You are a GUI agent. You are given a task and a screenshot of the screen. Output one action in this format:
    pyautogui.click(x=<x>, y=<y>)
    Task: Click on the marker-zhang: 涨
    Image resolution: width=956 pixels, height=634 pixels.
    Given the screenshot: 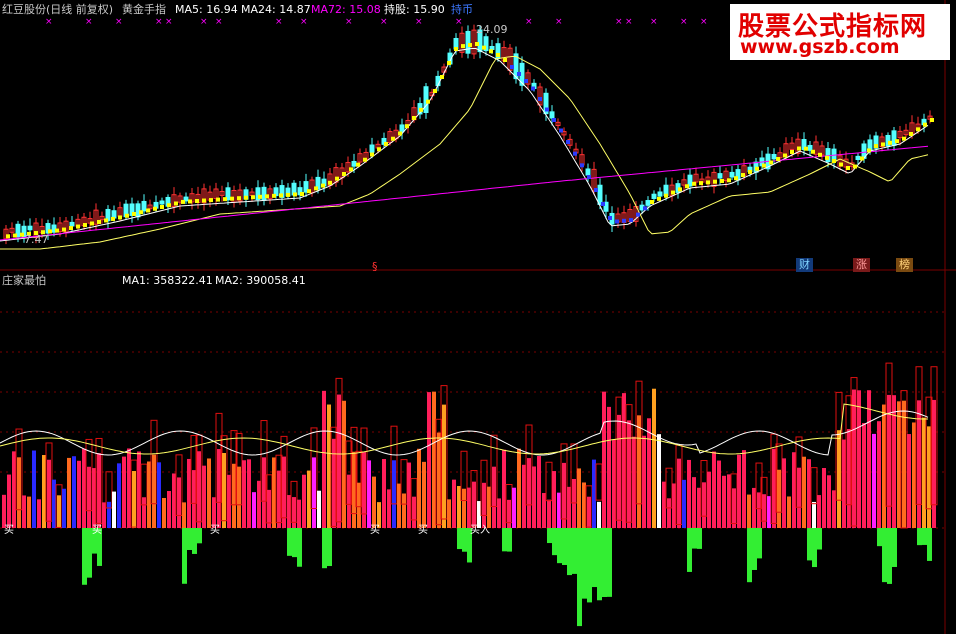 What is the action you would take?
    pyautogui.click(x=861, y=265)
    